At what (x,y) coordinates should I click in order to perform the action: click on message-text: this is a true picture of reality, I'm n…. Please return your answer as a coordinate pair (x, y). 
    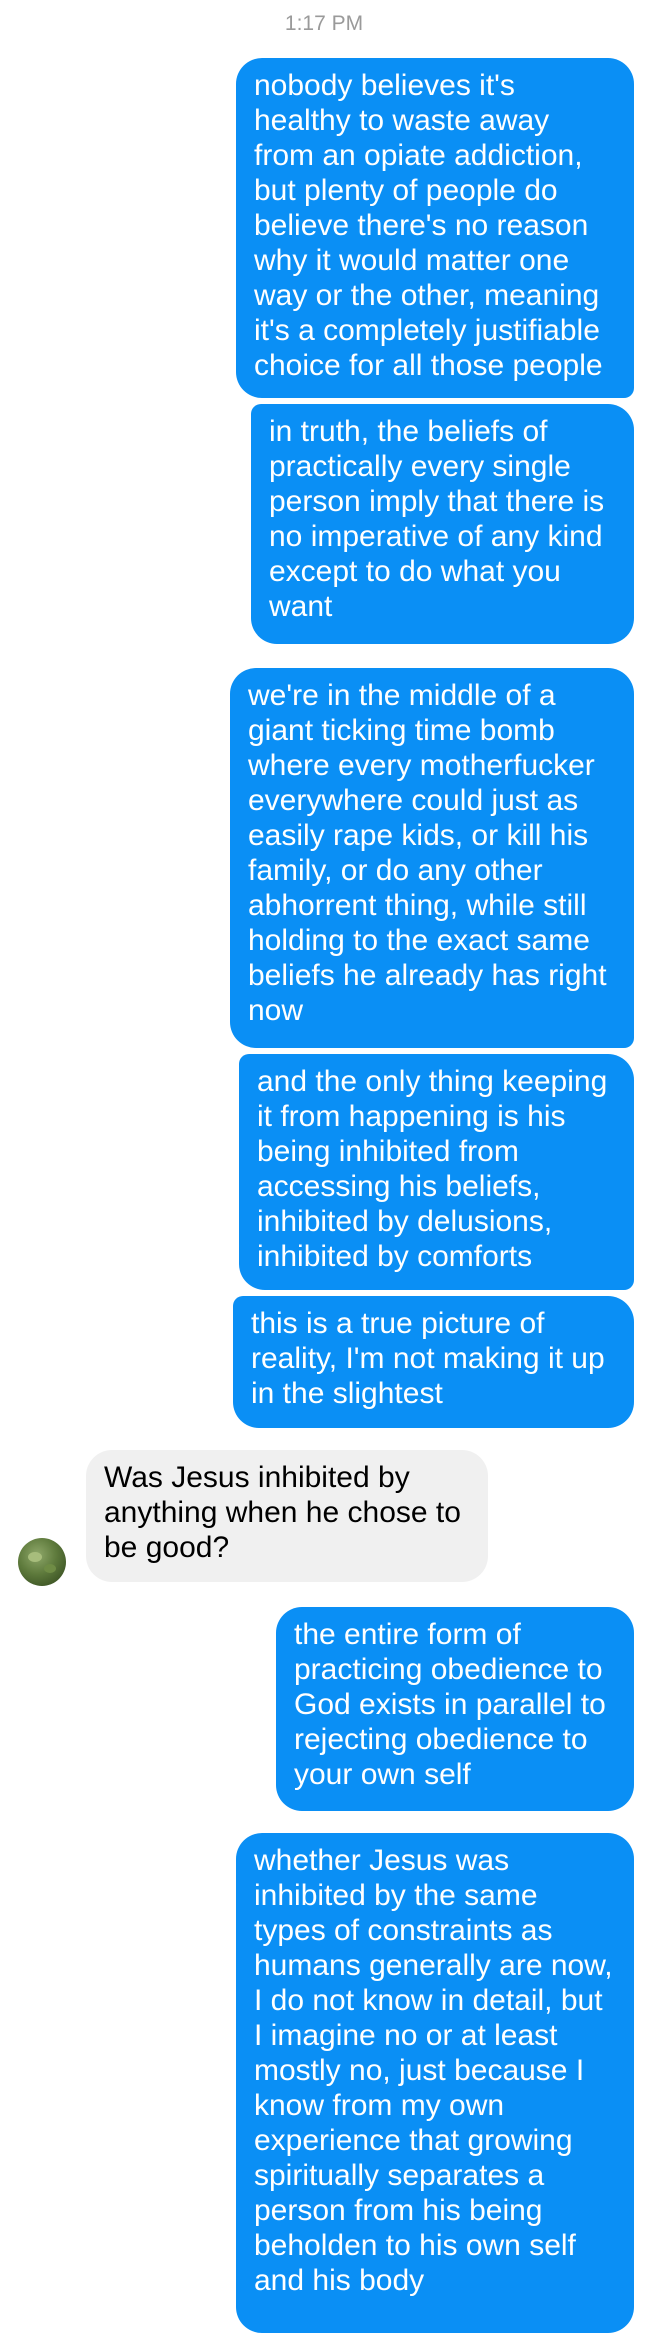
    Looking at the image, I should click on (428, 1358).